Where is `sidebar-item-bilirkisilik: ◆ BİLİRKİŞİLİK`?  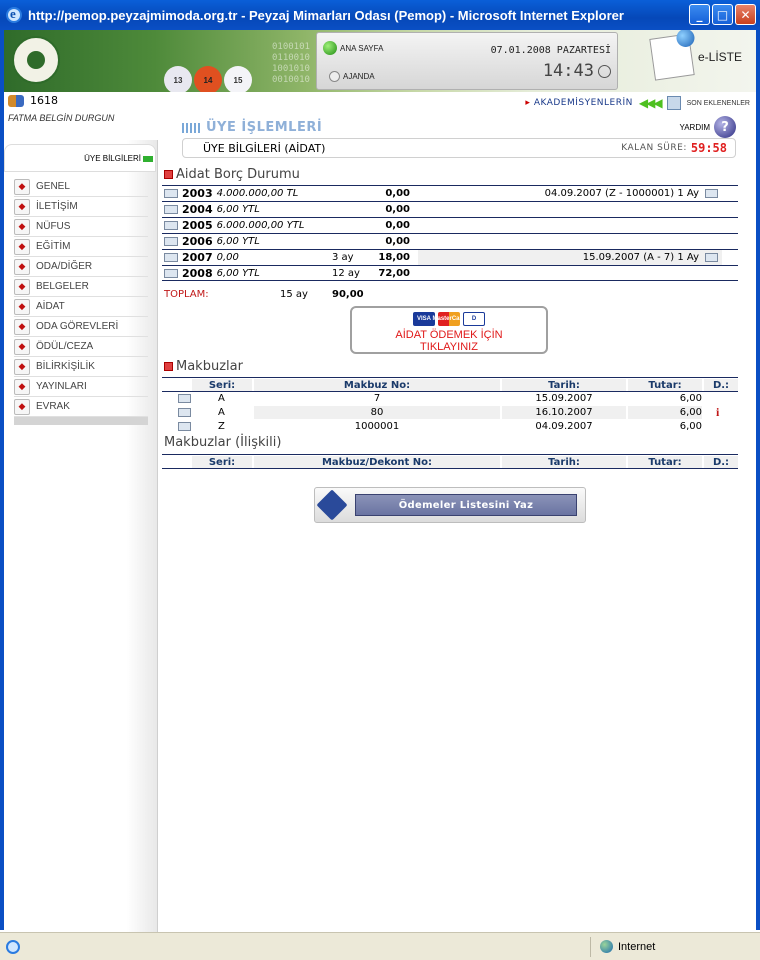 sidebar-item-bilirkisilik: ◆ BİLİRKİŞİLİK is located at coordinates (81, 367).